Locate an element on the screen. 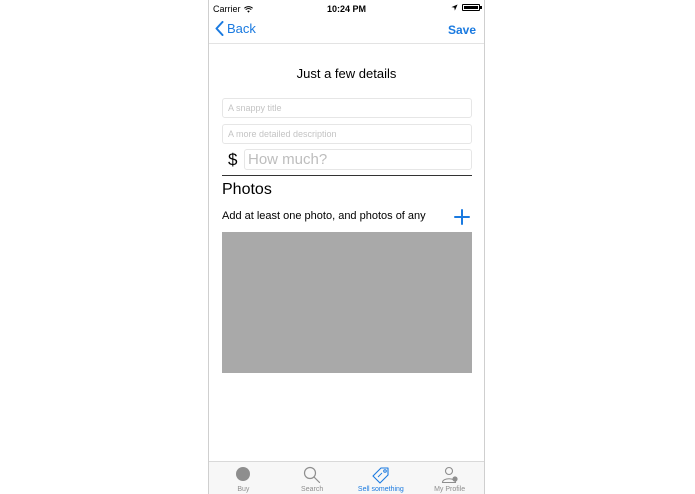  tag-icon is located at coordinates (380, 475).